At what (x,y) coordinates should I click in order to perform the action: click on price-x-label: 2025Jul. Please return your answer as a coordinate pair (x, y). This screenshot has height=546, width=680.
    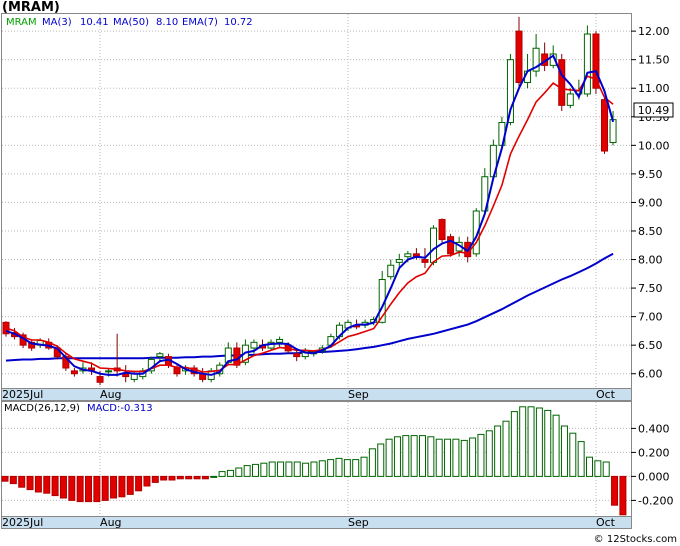
    Looking at the image, I should click on (22, 394).